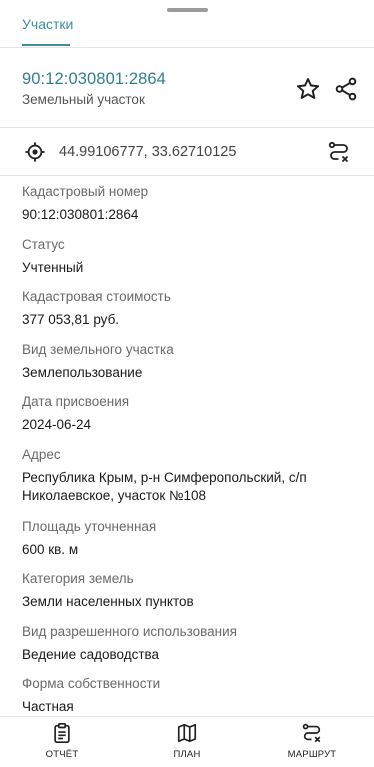 The height and width of the screenshot is (767, 374). Describe the element at coordinates (187, 733) in the screenshot. I see `map-icon` at that location.